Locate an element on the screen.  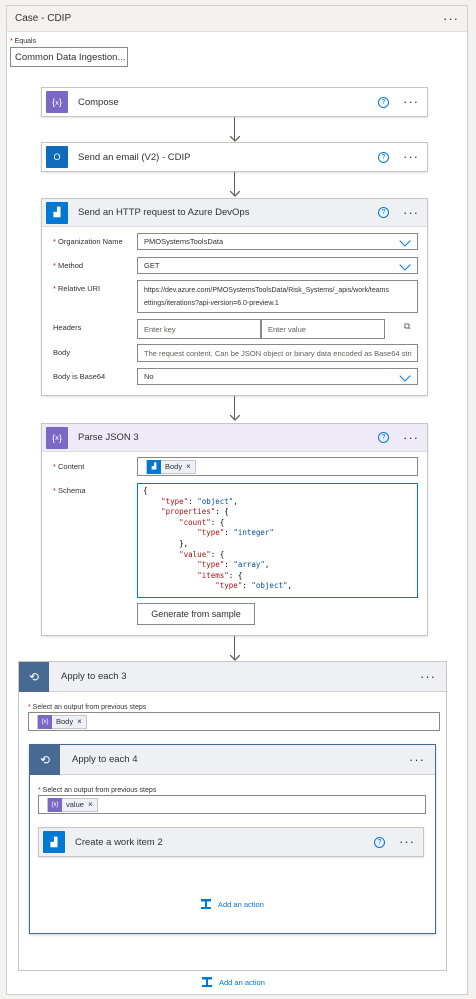
org-select: PMOSystemsToolsData is located at coordinates (277, 241).